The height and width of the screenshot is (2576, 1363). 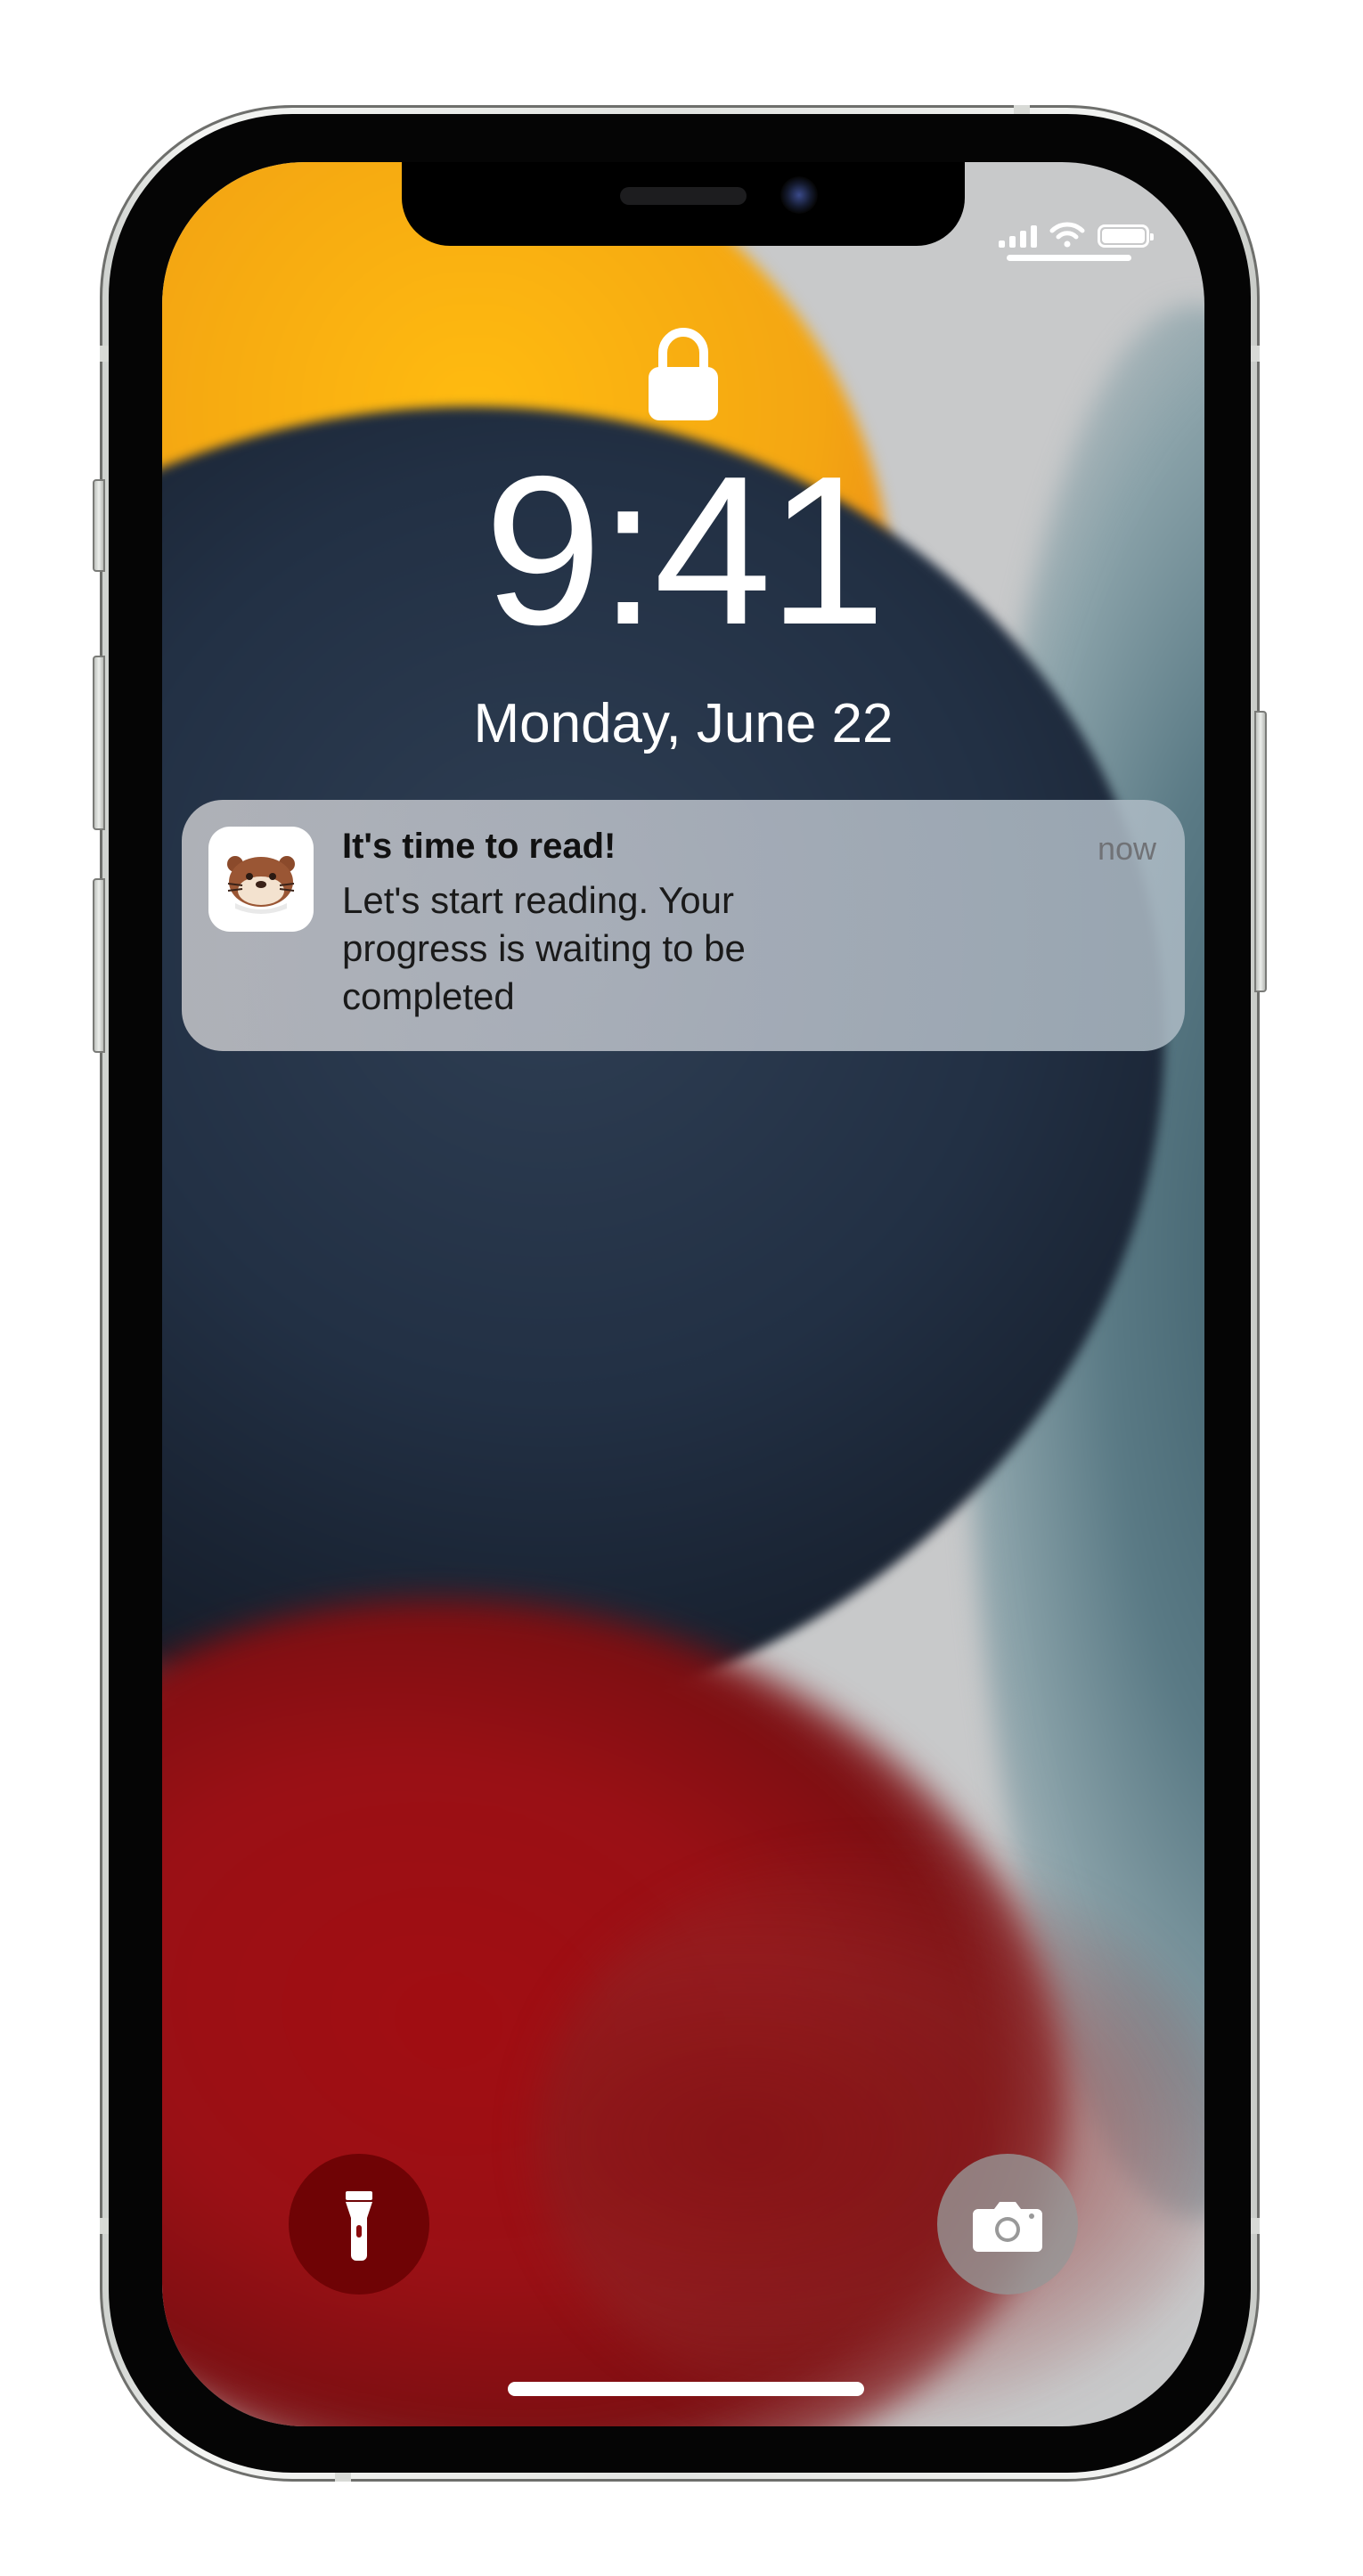 I want to click on earpiece-speaker, so click(x=684, y=196).